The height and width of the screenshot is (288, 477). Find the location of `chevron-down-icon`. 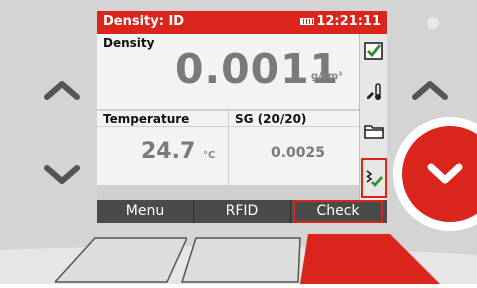

chevron-down-icon is located at coordinates (62, 174).